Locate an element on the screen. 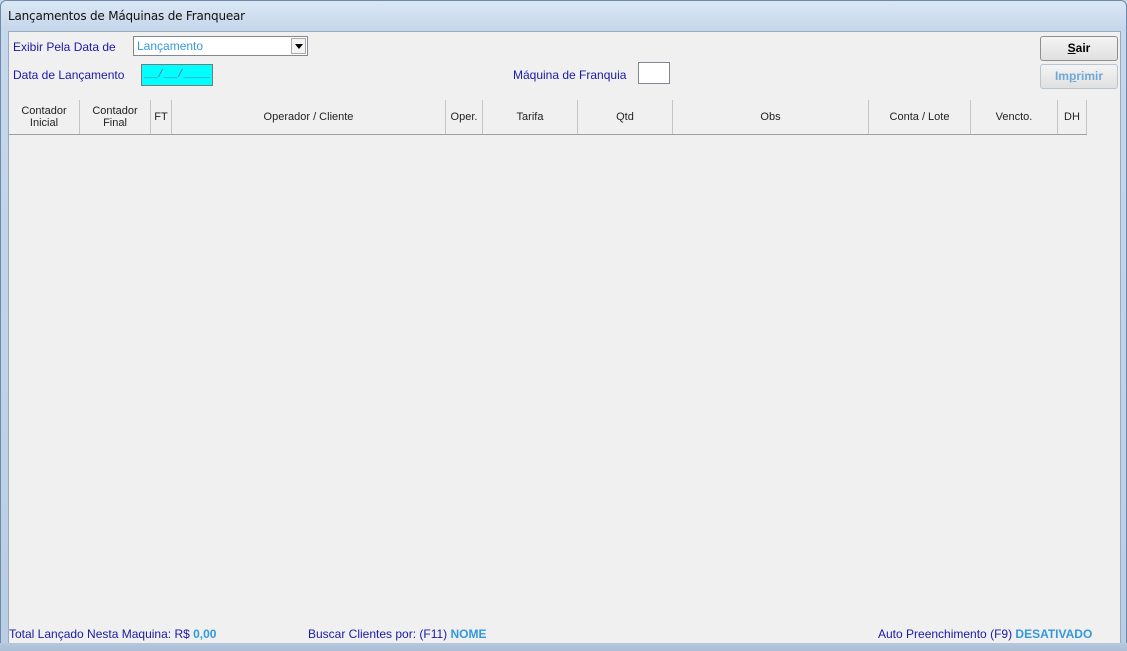 Image resolution: width=1127 pixels, height=651 pixels. column-header: Obs is located at coordinates (771, 117).